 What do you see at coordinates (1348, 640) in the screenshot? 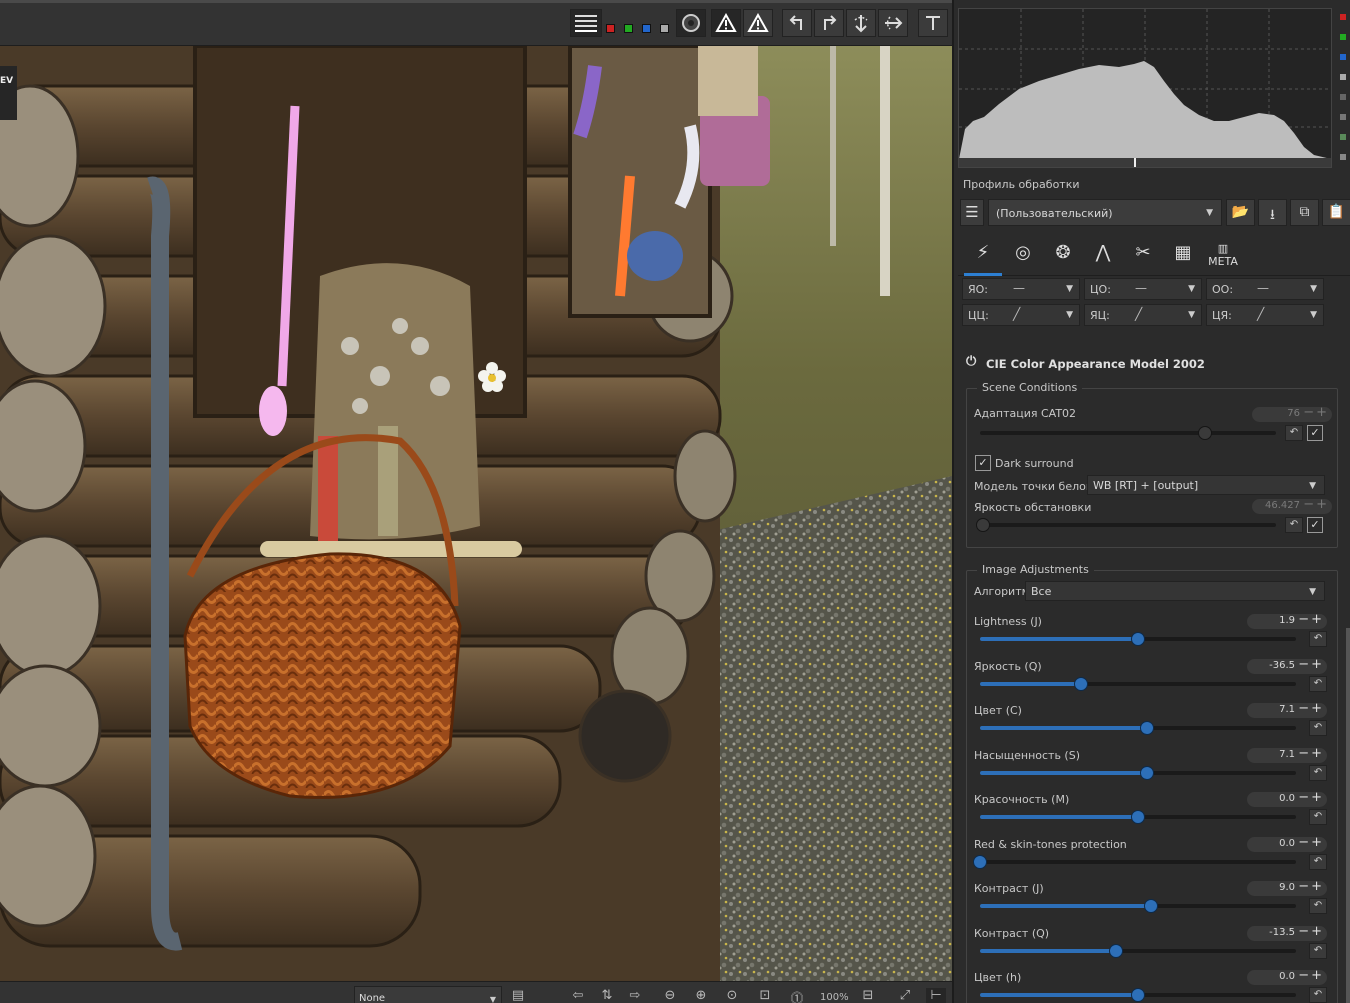
I see `tool-panel-scrollbar` at bounding box center [1348, 640].